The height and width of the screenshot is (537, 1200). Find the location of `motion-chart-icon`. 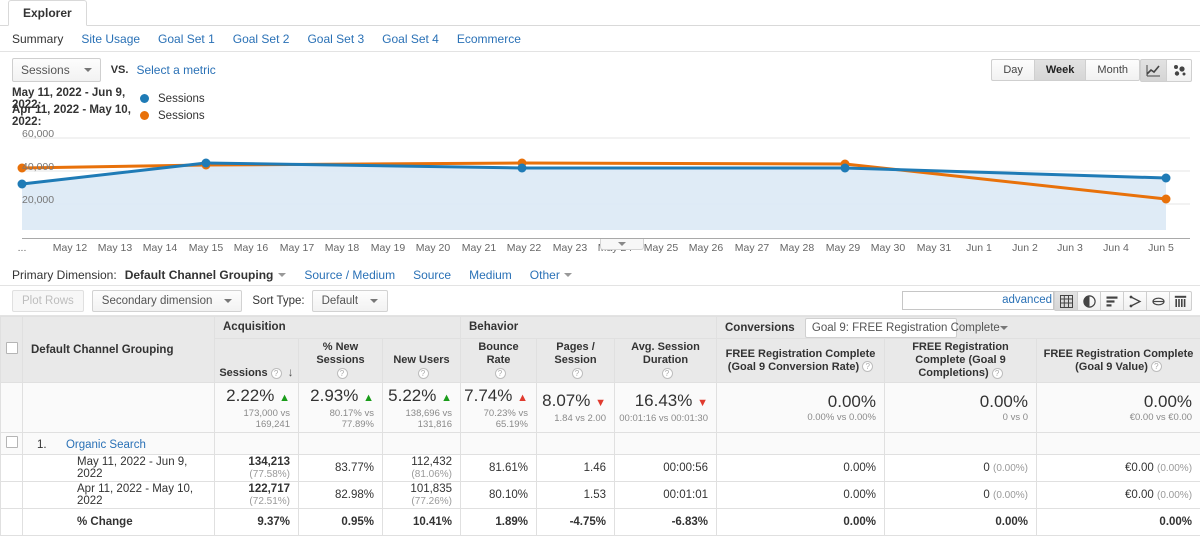

motion-chart-icon is located at coordinates (1179, 70).